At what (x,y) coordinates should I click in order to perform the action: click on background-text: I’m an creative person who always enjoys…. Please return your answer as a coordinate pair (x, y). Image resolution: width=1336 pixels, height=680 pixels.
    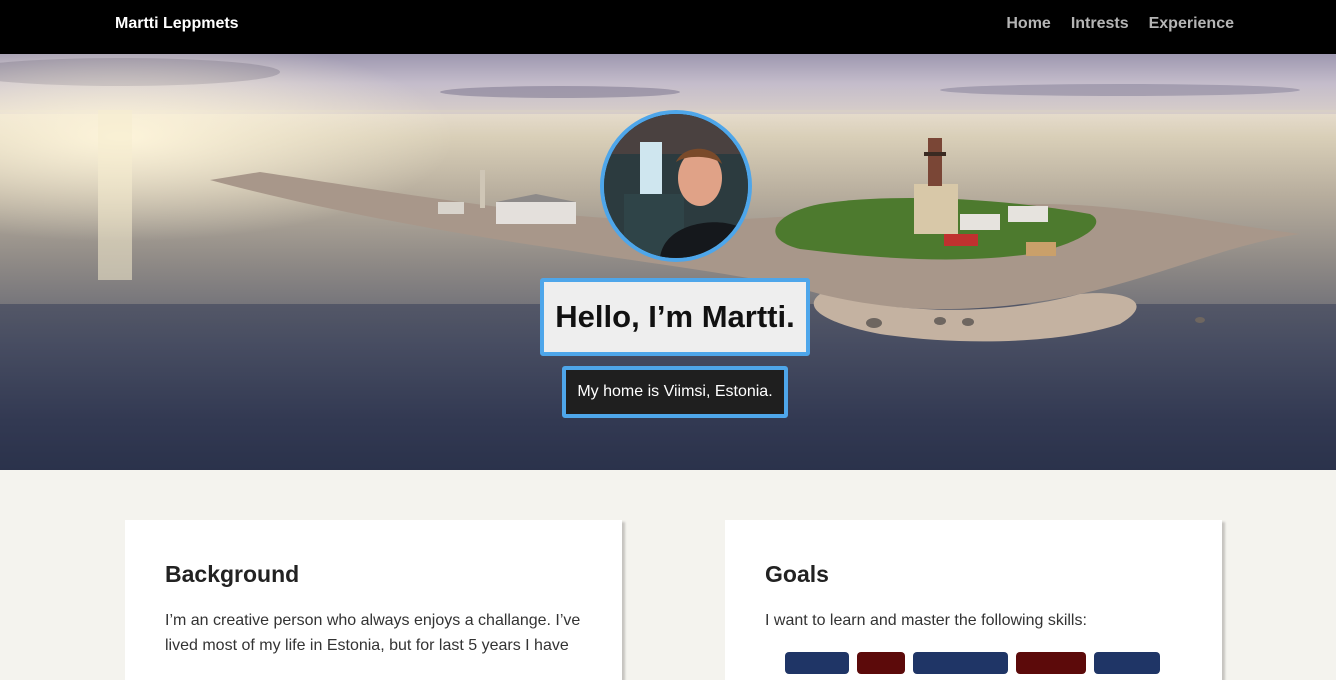
    Looking at the image, I should click on (373, 633).